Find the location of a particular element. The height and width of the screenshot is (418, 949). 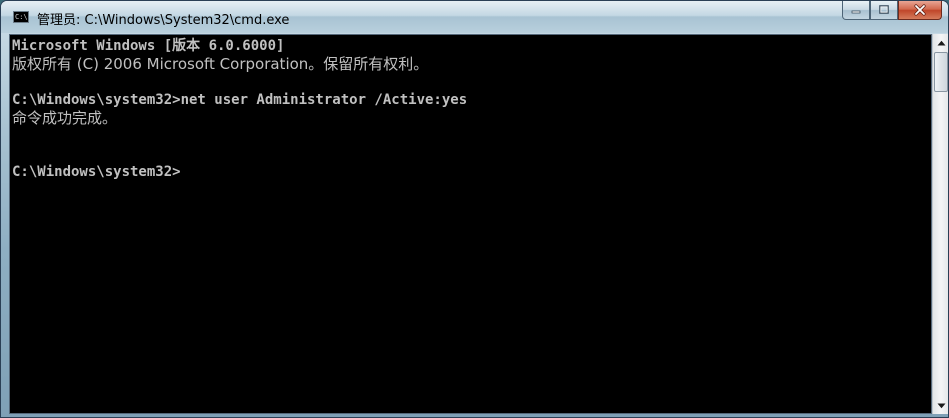

close-icon is located at coordinates (920, 10).